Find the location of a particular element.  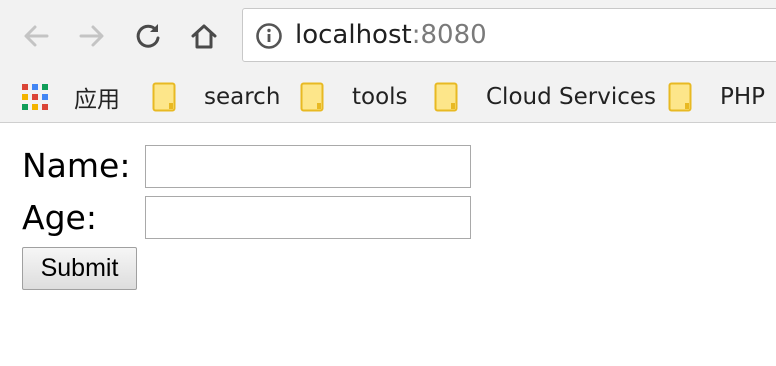

url-text: localhost:8080 is located at coordinates (391, 35).